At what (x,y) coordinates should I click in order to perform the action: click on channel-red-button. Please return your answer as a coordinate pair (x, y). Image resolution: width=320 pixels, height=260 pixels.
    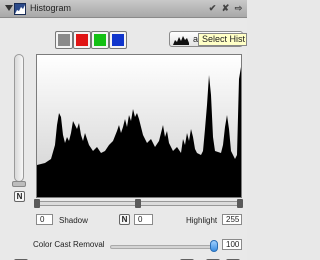
    Looking at the image, I should click on (82, 40).